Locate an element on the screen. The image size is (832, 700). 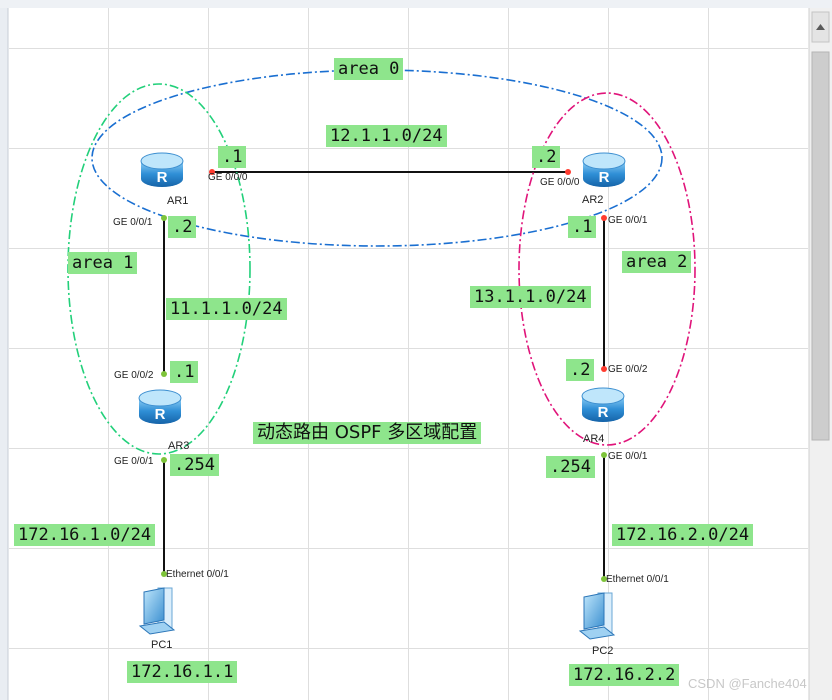
router-ar1-icon: R is located at coordinates (162, 169).